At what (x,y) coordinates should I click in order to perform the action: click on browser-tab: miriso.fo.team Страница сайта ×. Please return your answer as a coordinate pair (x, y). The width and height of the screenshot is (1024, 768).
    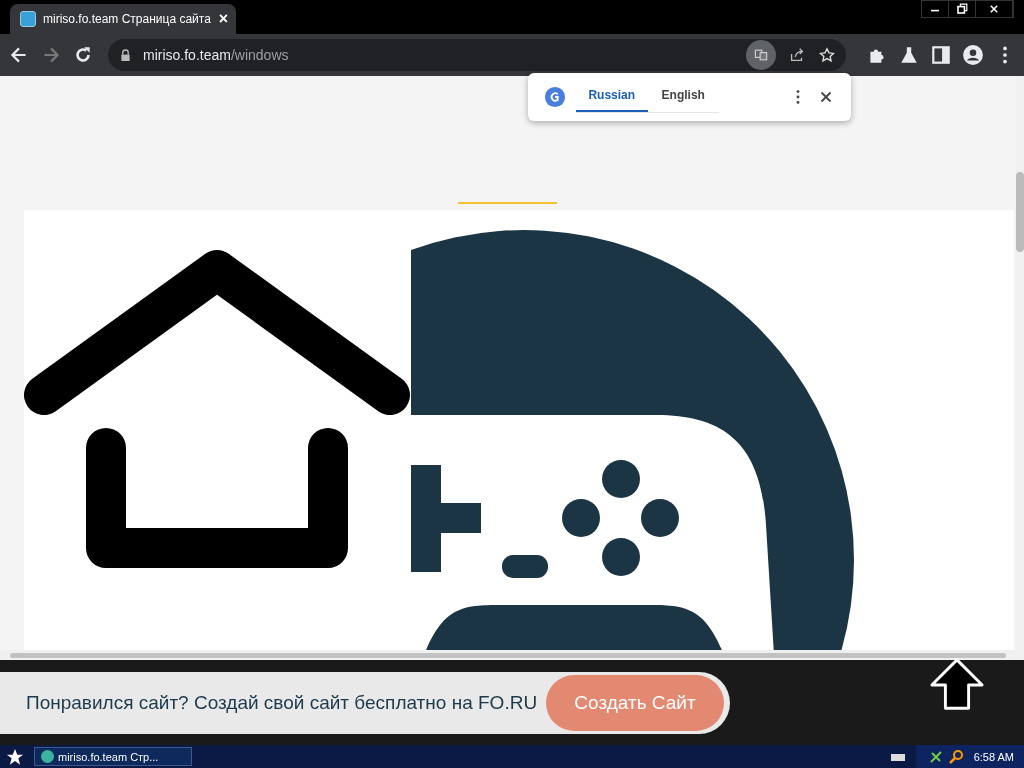
    Looking at the image, I should click on (123, 19).